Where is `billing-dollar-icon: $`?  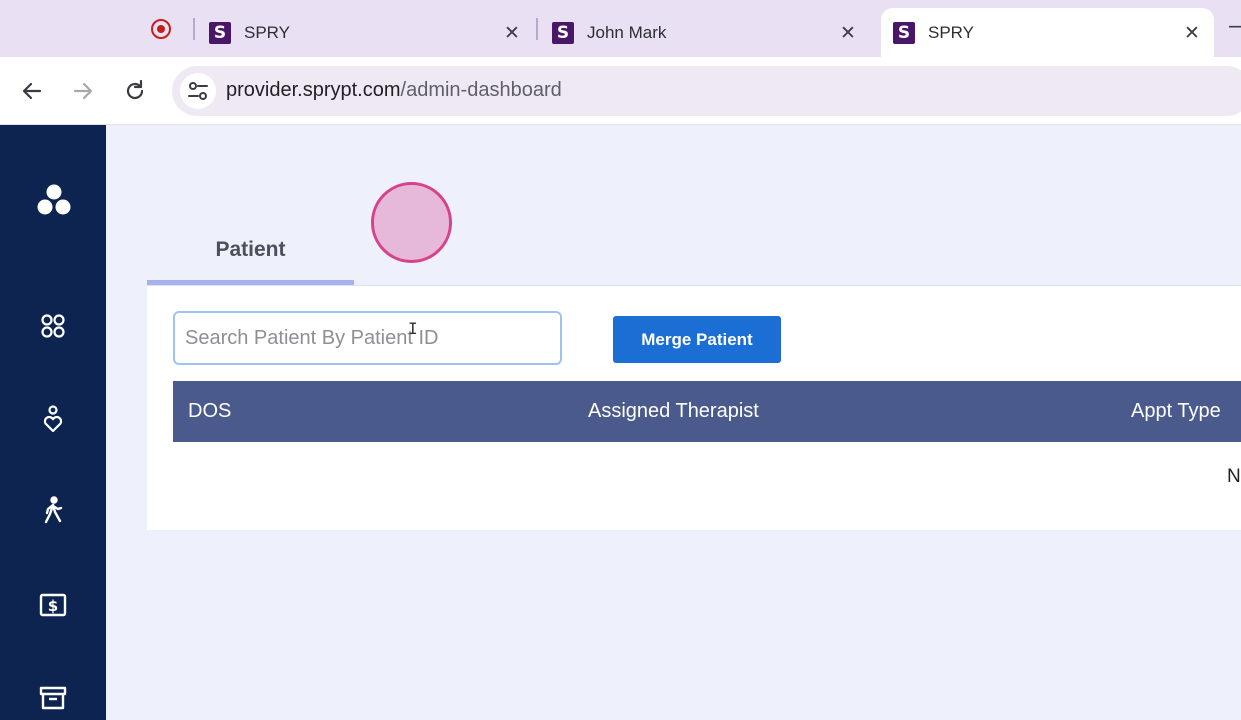
billing-dollar-icon: $ is located at coordinates (53, 605).